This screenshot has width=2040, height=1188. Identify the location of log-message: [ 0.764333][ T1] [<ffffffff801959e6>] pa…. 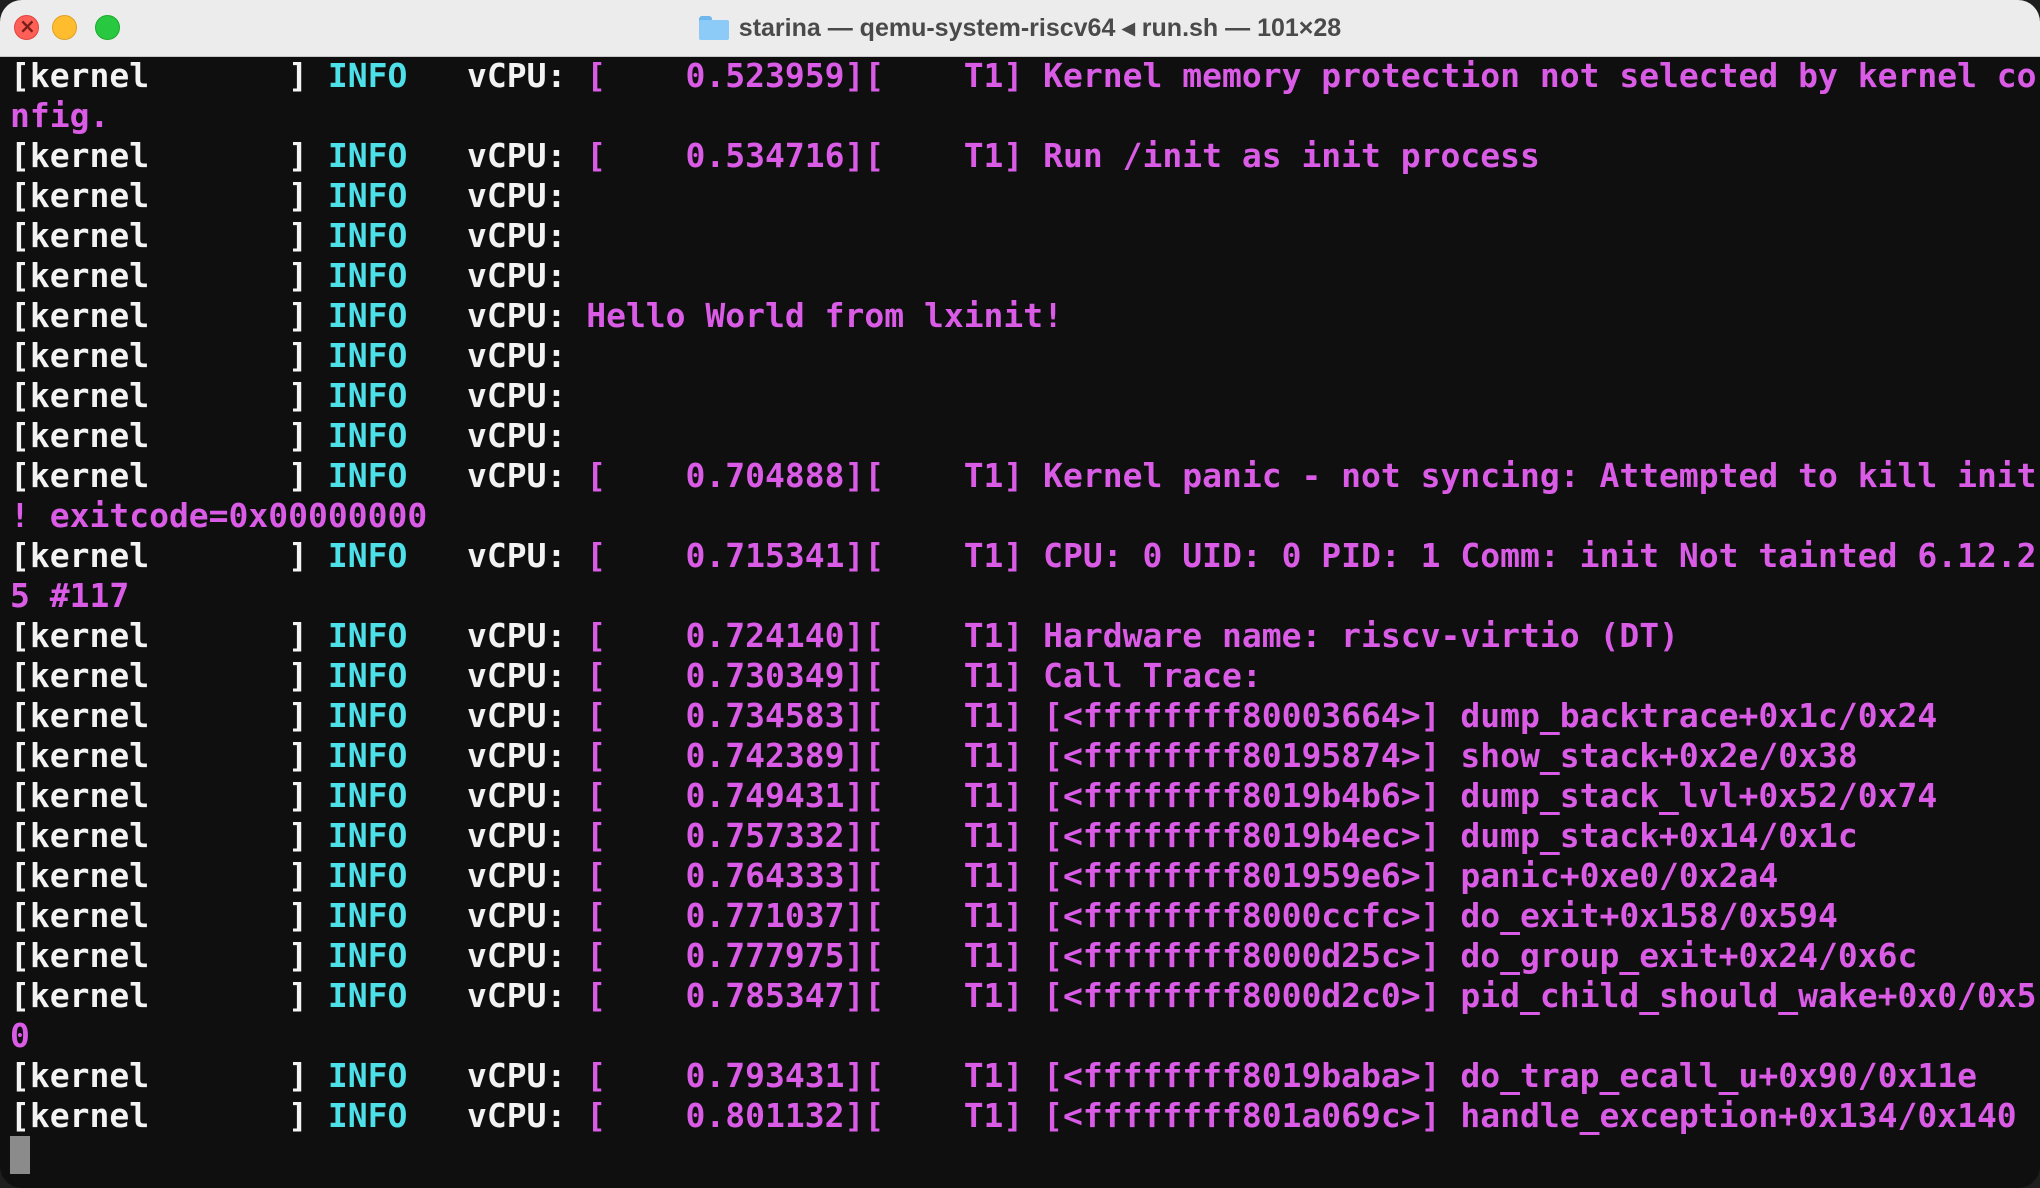
(1182, 875).